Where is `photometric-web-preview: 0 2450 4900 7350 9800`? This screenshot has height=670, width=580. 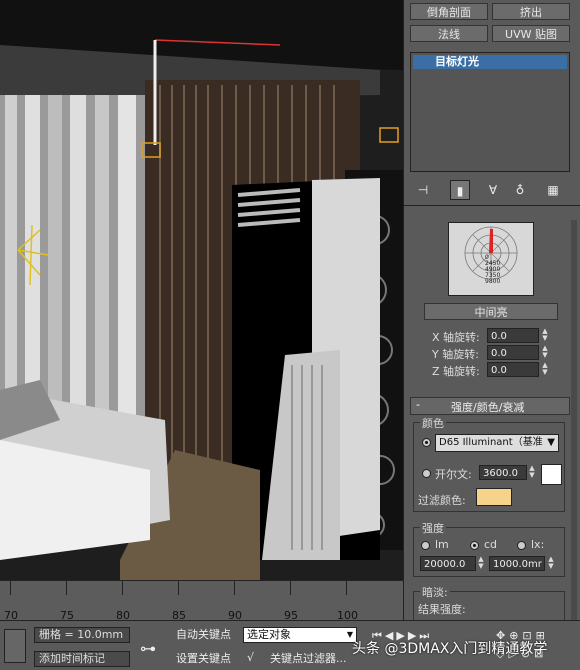
photometric-web-preview: 0 2450 4900 7350 9800 is located at coordinates (491, 259).